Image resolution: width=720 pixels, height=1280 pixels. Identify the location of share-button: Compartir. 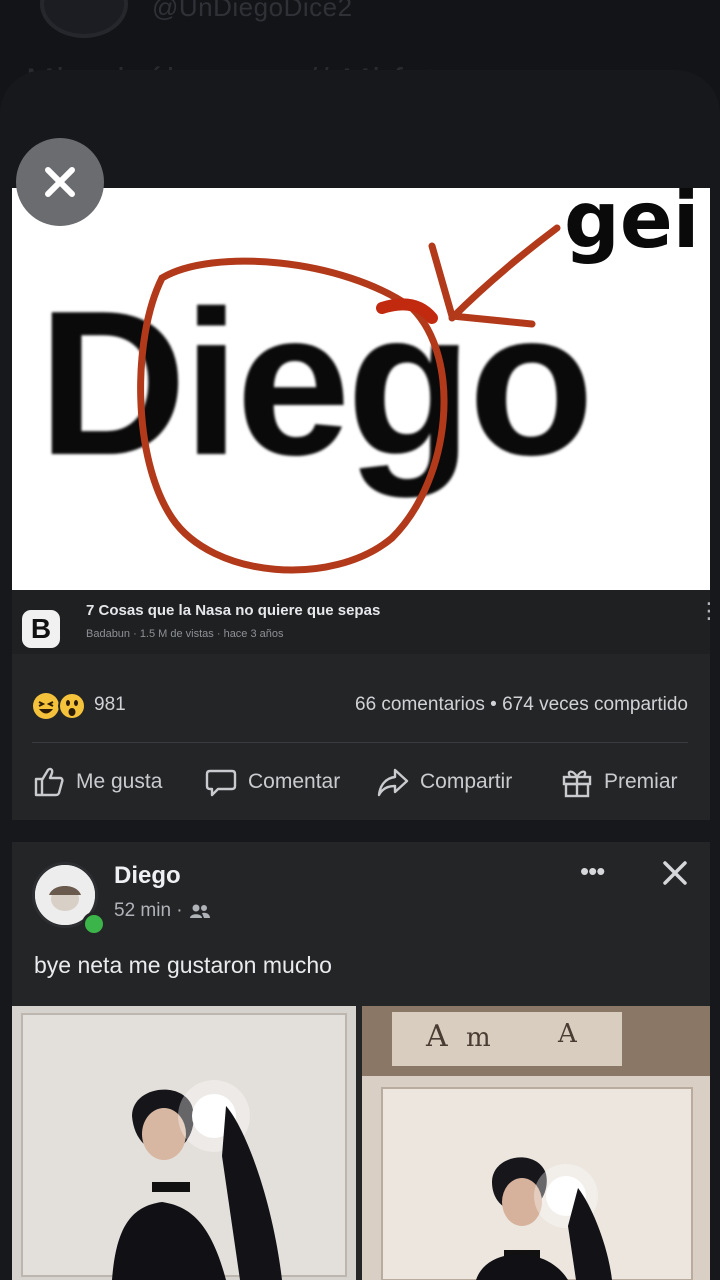
(444, 782).